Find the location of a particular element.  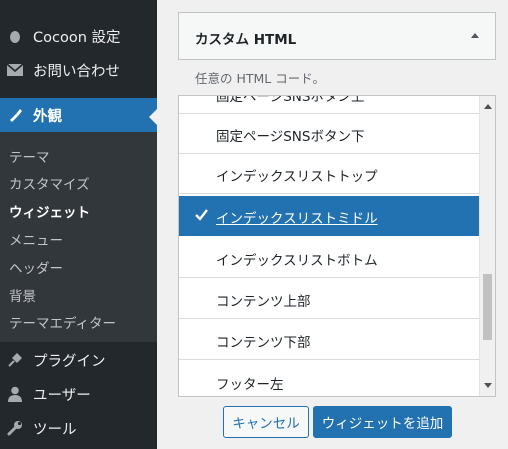

cocoon-icon is located at coordinates (15, 36).